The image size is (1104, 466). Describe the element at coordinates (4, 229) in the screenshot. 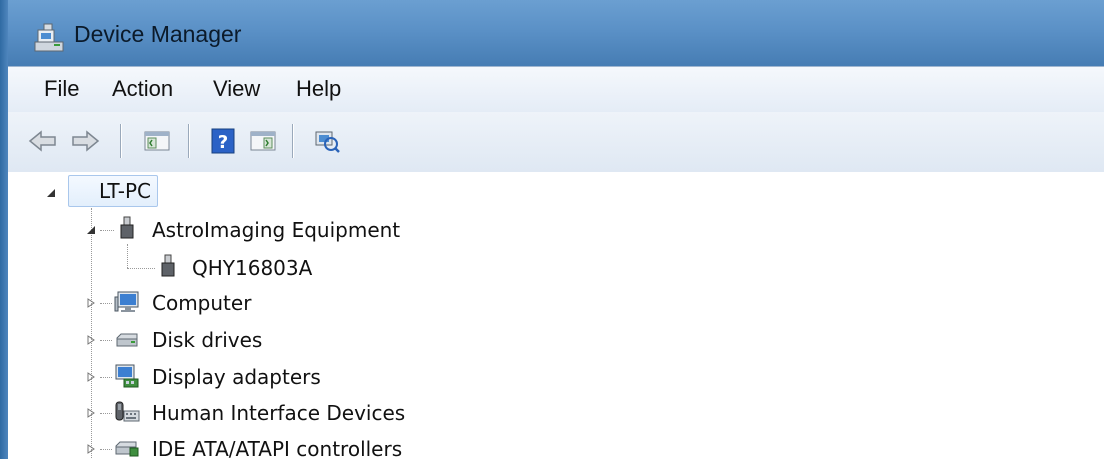

I see `window-left-border` at that location.